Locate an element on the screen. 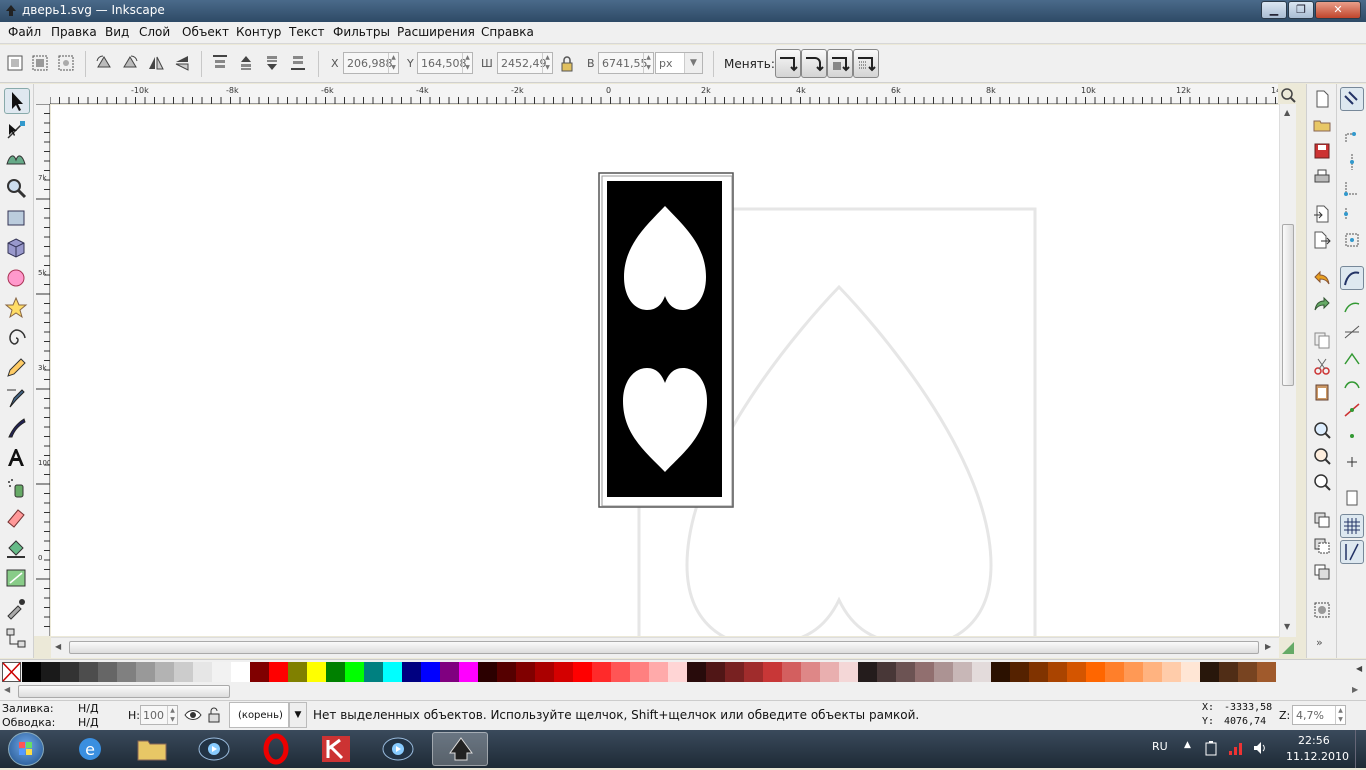 The image size is (1366, 770). palette-scroll-right-icon: ▶ is located at coordinates (1355, 689).